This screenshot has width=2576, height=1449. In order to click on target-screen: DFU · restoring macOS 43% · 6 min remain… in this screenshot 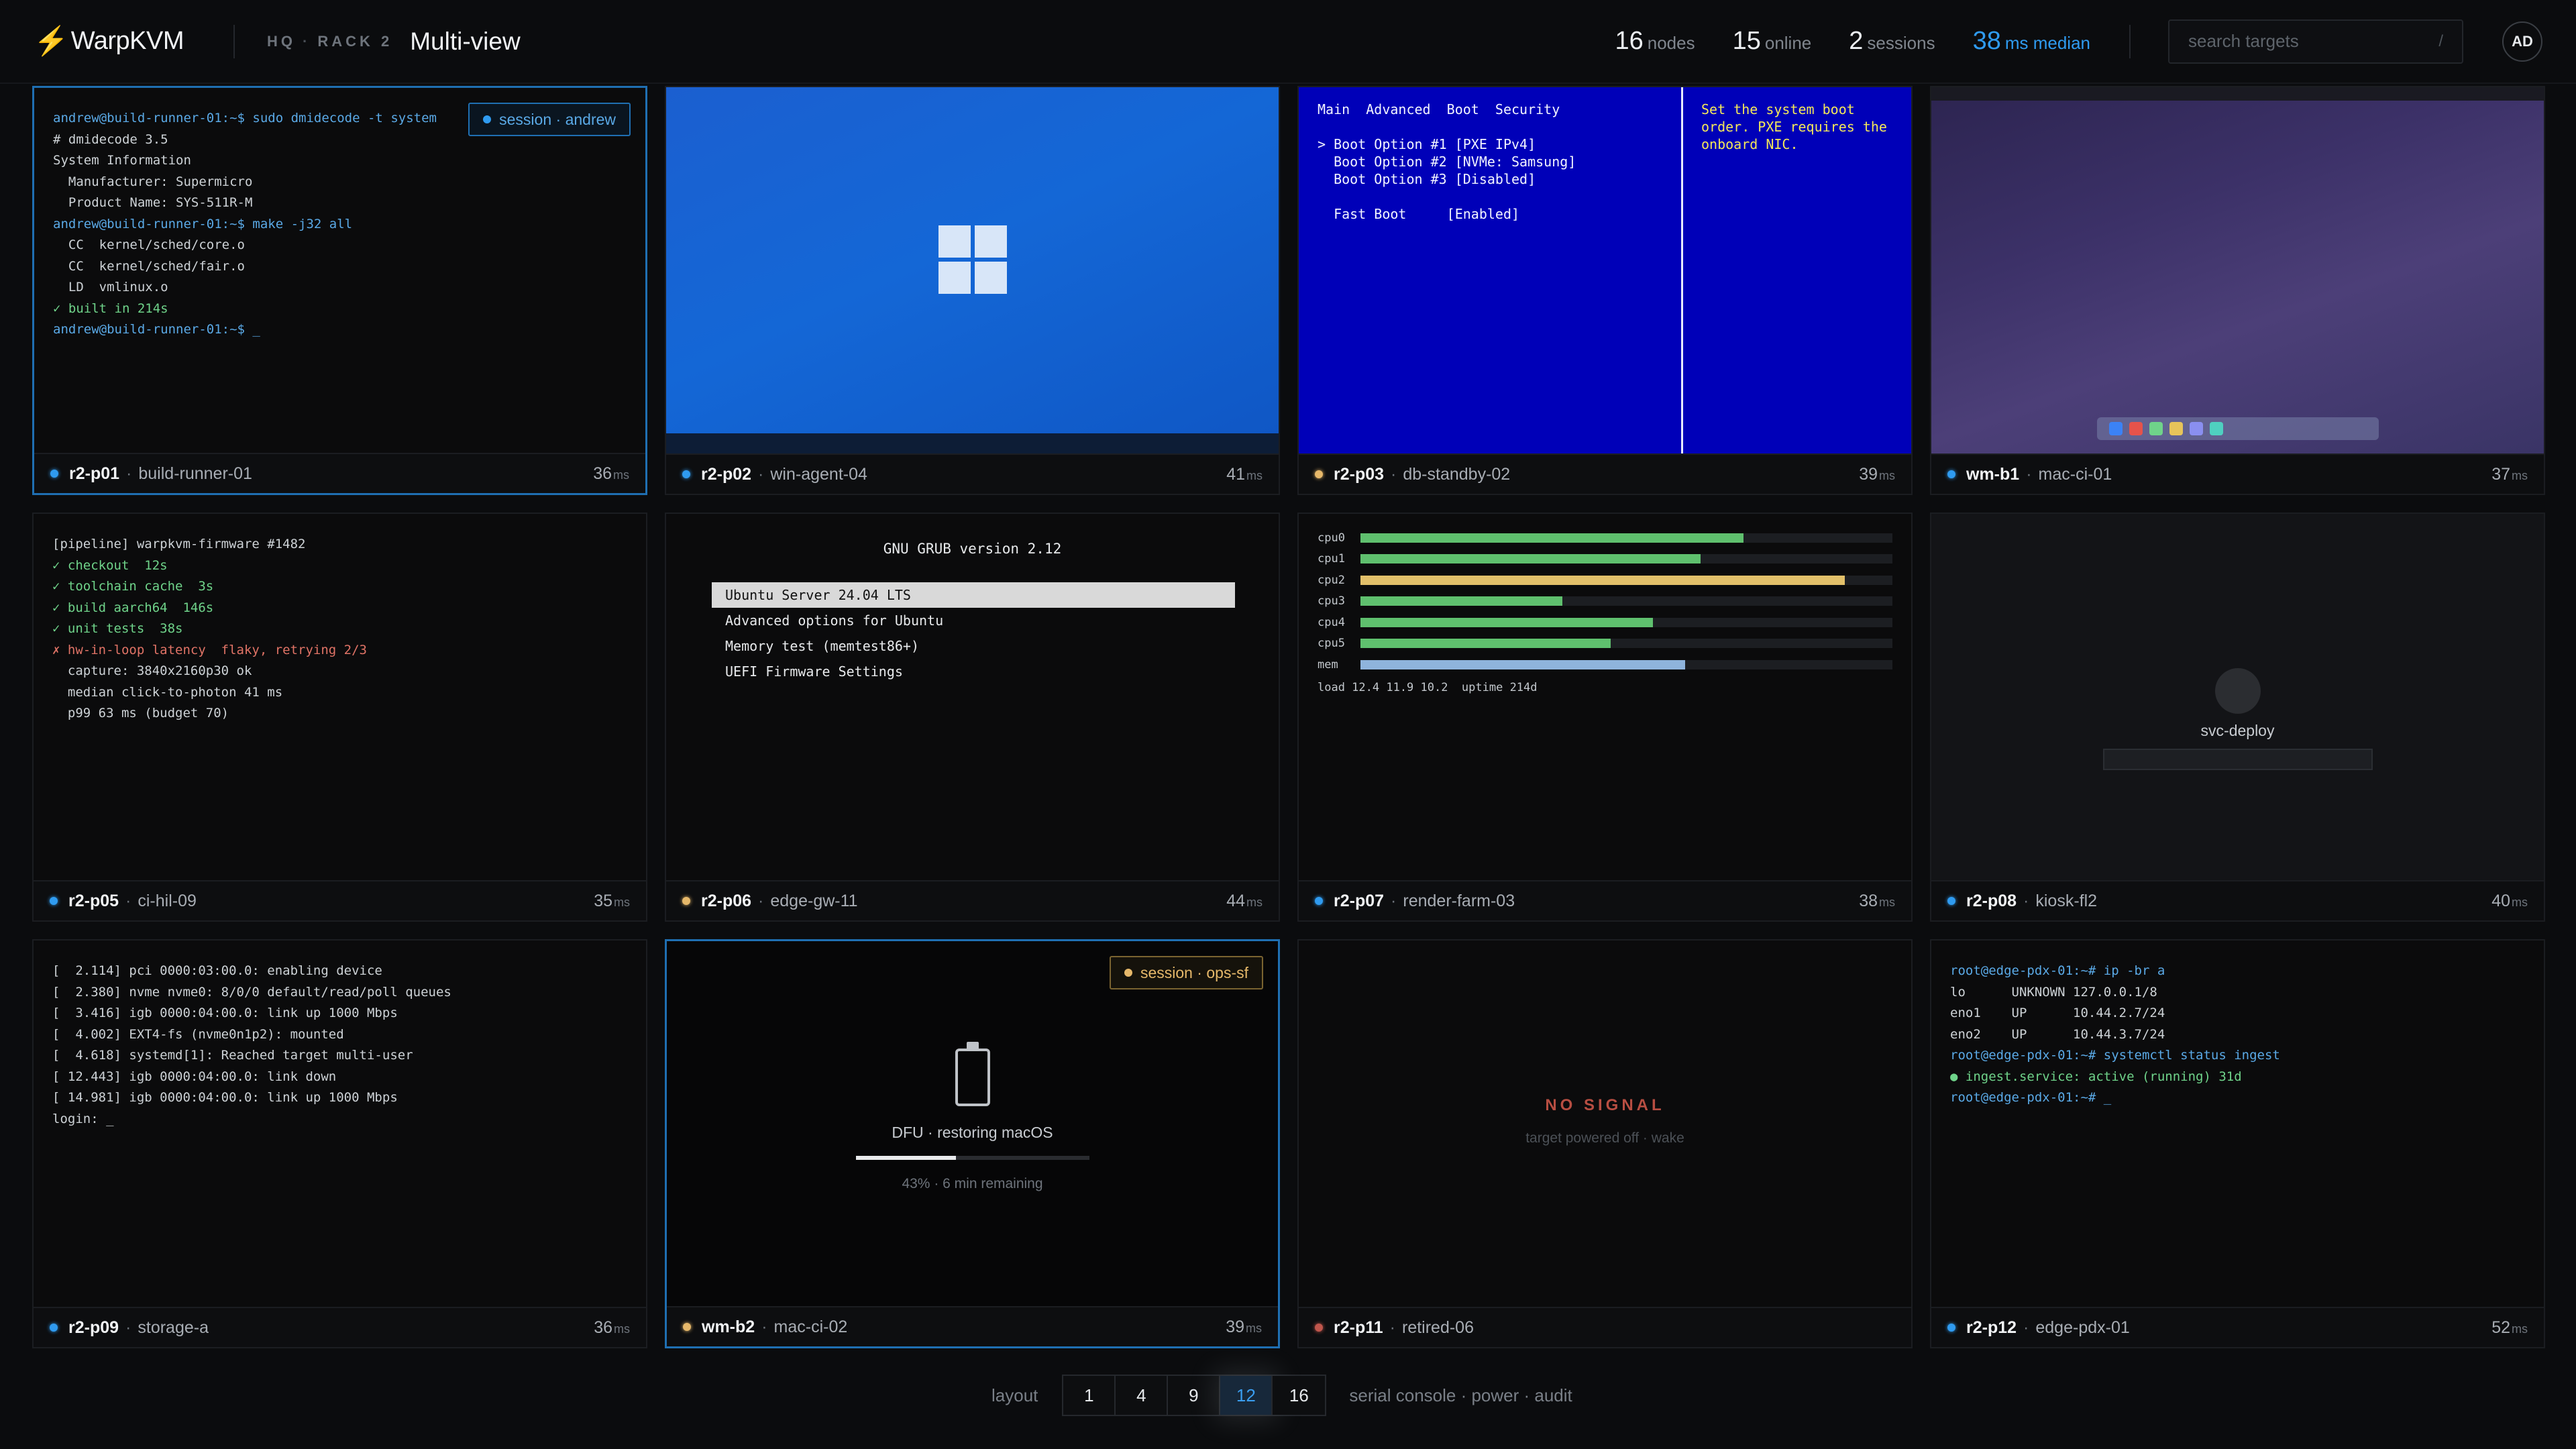, I will do `click(972, 1123)`.